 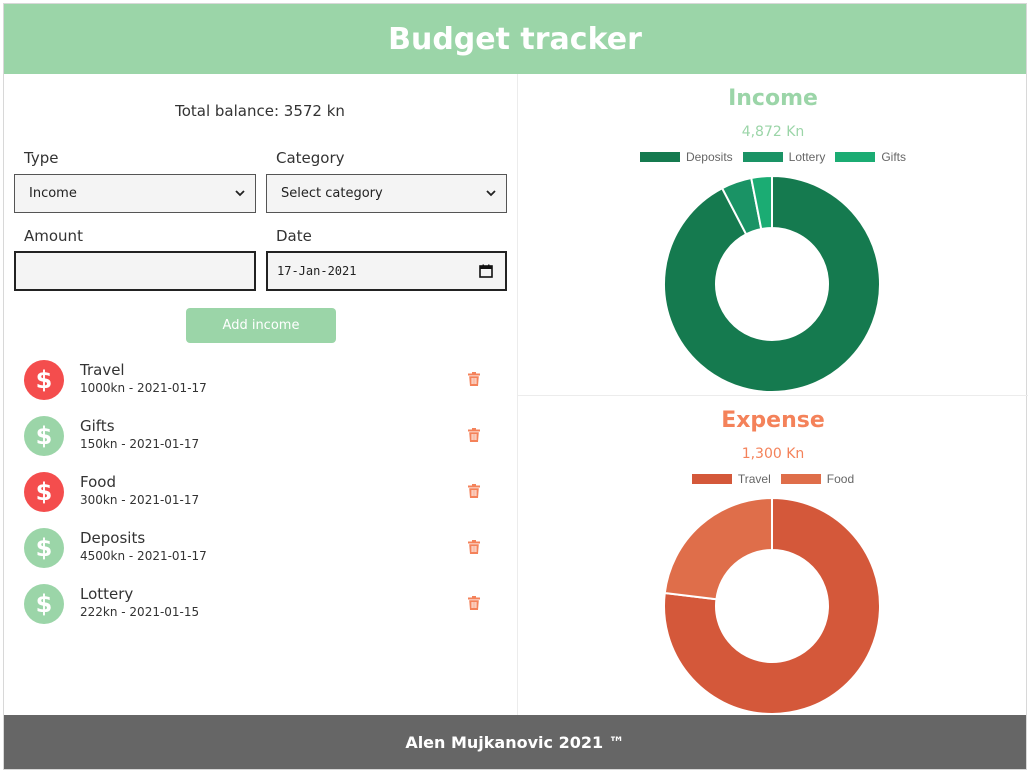 I want to click on amount-label: Amount, so click(x=53, y=236).